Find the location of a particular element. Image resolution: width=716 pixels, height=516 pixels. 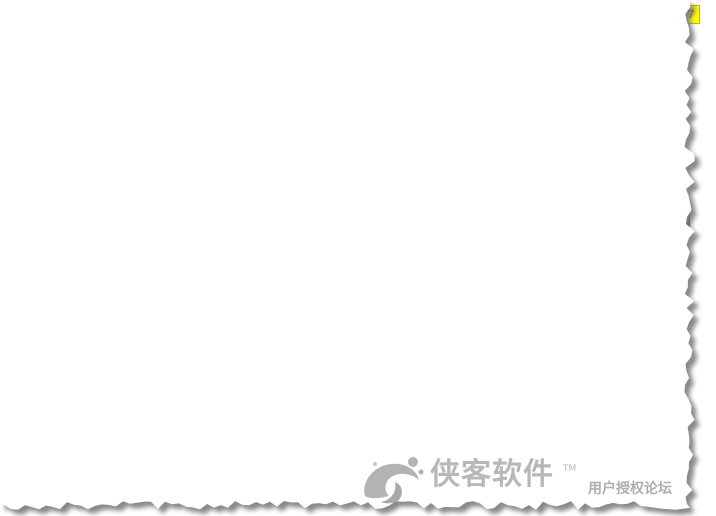

code-token: xkCookies is located at coordinates (620, 118).